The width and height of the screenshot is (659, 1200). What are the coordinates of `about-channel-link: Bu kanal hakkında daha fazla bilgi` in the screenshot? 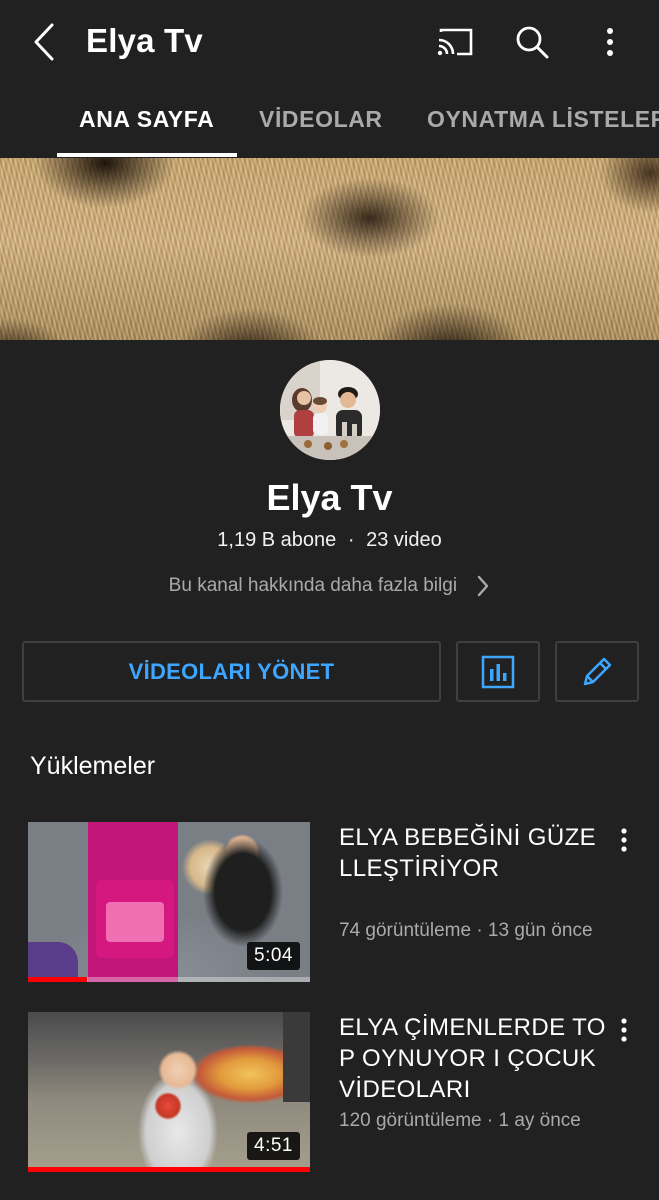 It's located at (329, 589).